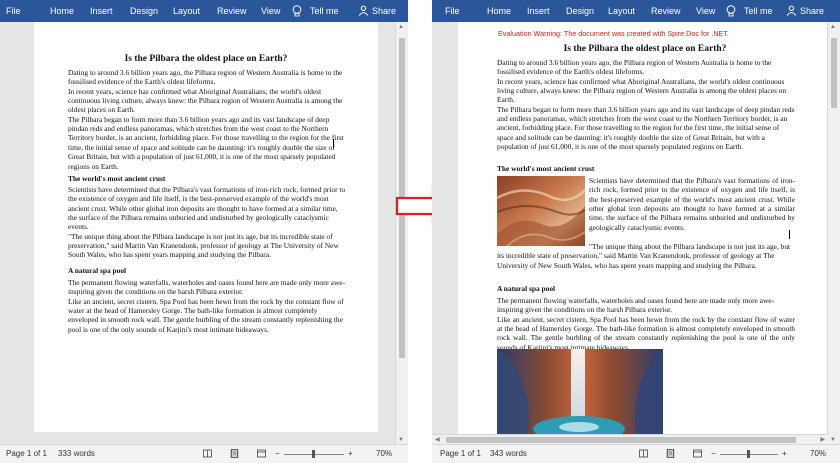  What do you see at coordinates (621, 440) in the screenshot?
I see `hscroll-thumb` at bounding box center [621, 440].